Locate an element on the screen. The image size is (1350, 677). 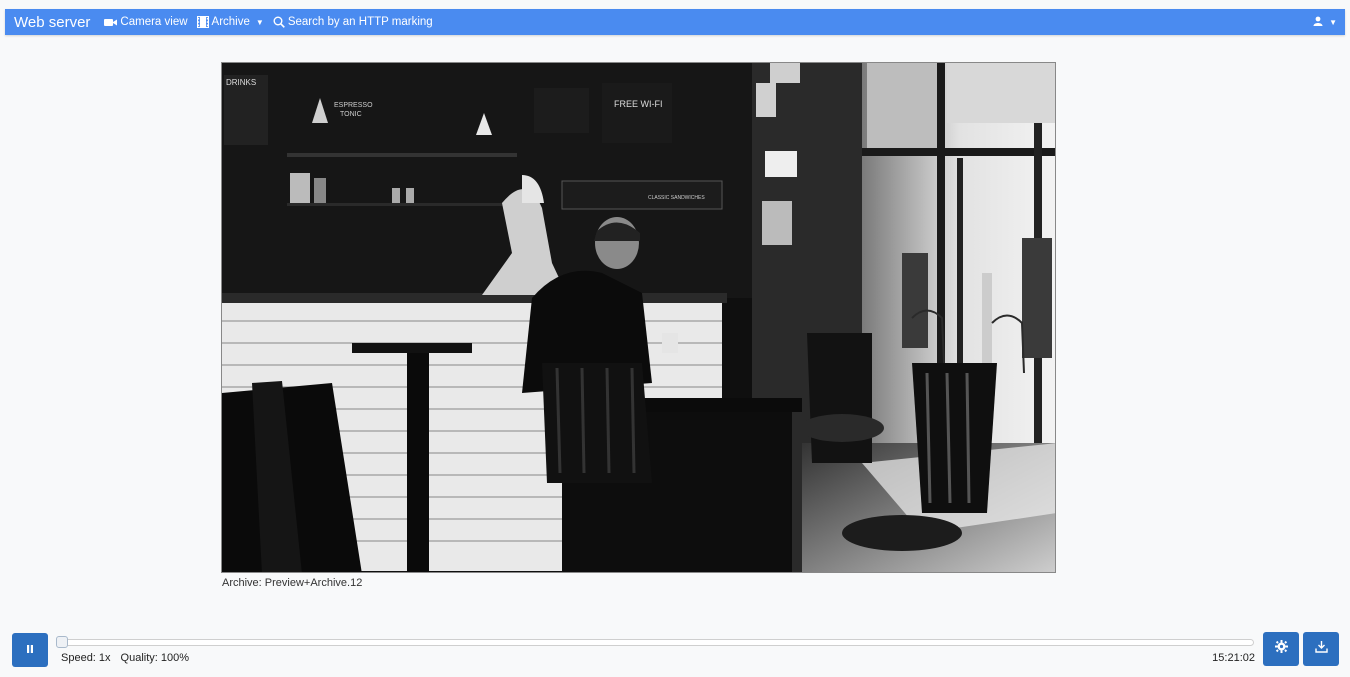
sign-drinks: DRINKS is located at coordinates (241, 82).